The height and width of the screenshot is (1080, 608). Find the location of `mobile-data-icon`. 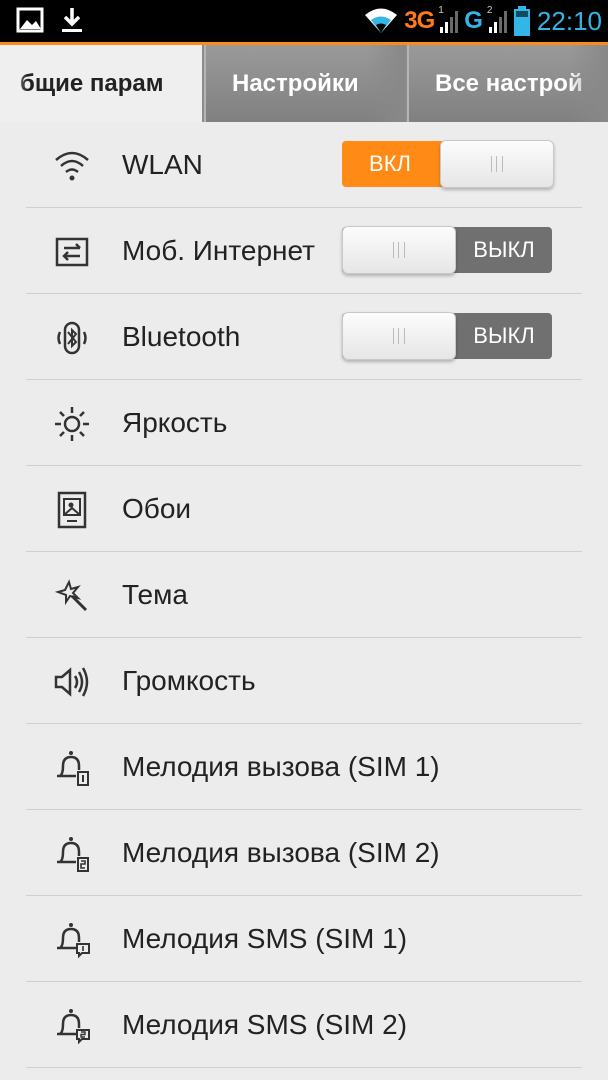

mobile-data-icon is located at coordinates (72, 252).